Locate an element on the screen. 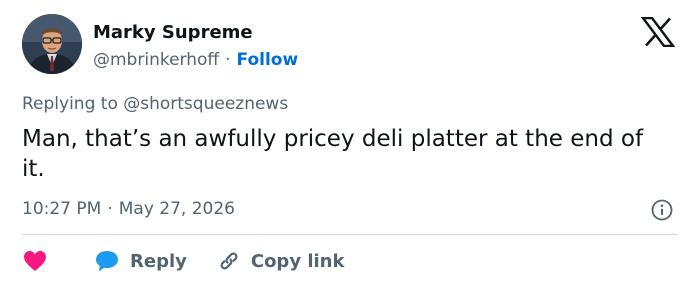 This screenshot has height=287, width=700. reply-label: Reply is located at coordinates (158, 261).